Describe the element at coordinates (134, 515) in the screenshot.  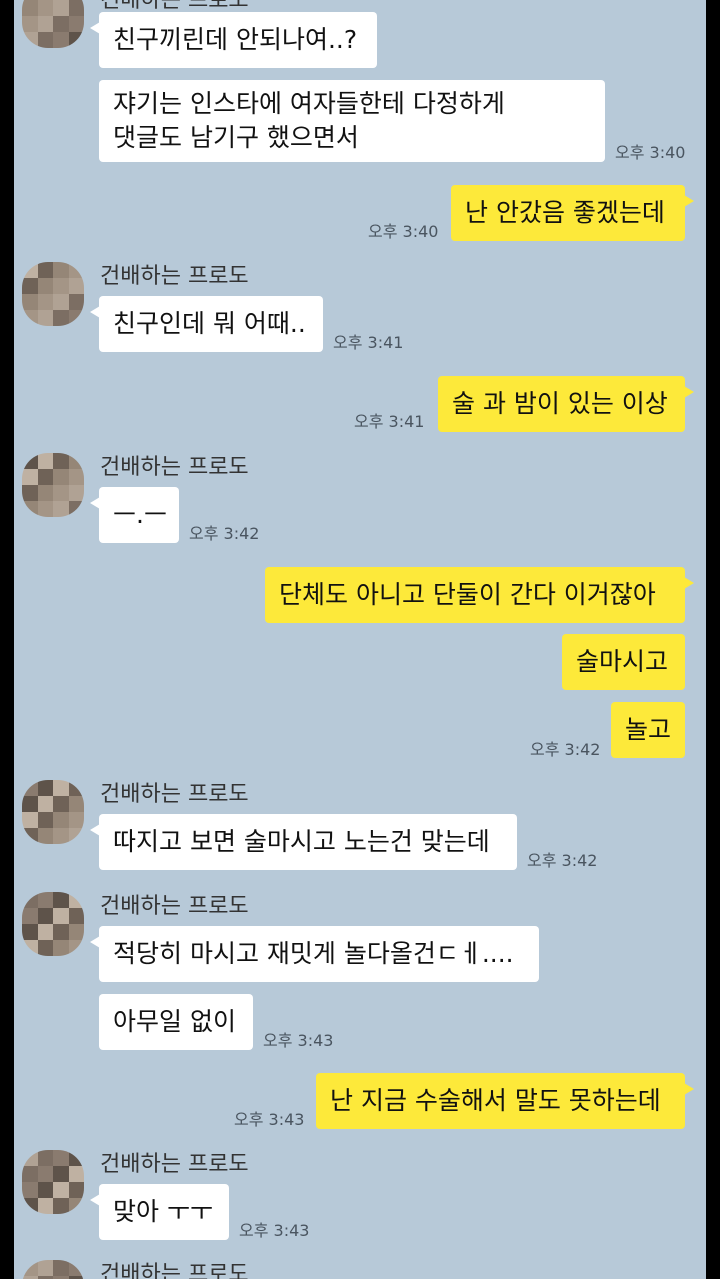
I see `message-bubble-incoming: ㅡ.ㅡ` at that location.